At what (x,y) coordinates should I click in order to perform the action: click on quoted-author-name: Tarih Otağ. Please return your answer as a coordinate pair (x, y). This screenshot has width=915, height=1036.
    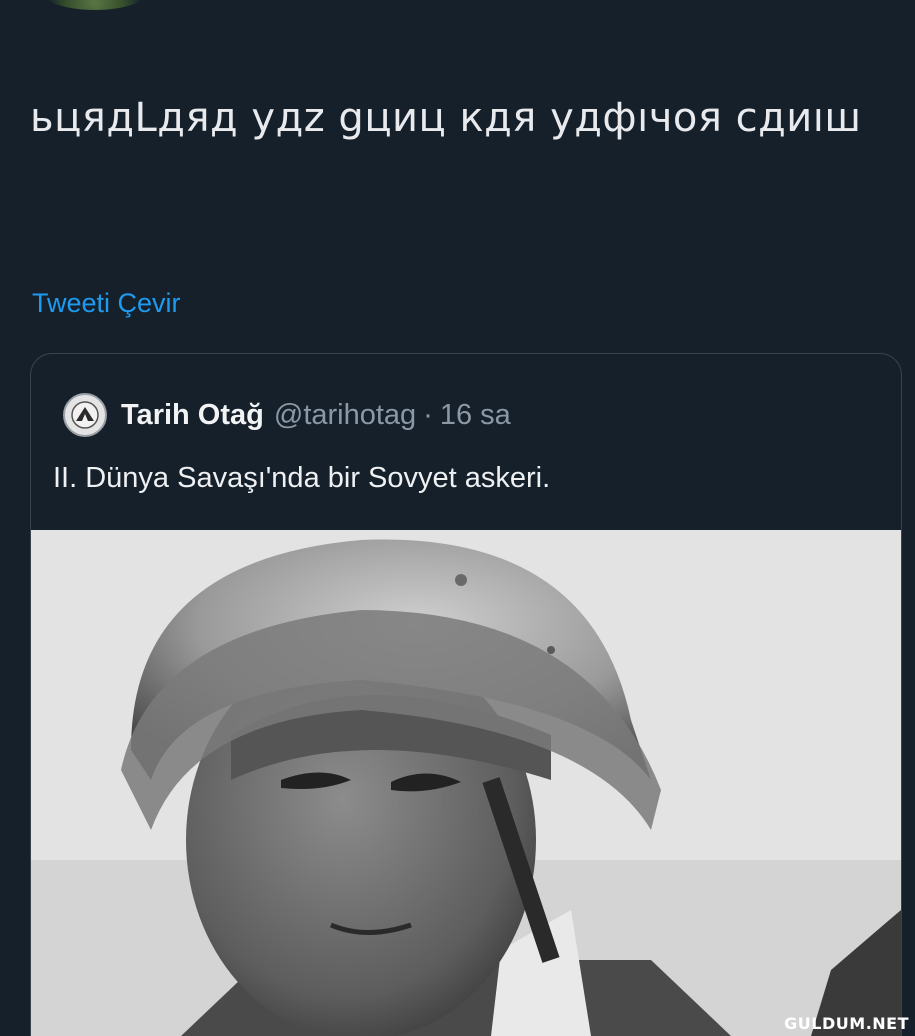
    Looking at the image, I should click on (192, 415).